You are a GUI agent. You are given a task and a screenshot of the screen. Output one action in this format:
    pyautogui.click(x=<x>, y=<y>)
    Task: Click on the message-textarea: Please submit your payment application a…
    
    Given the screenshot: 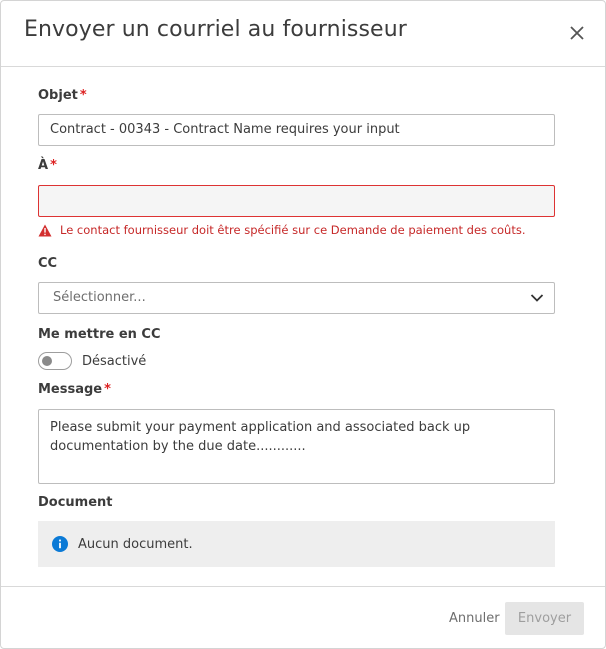 What is the action you would take?
    pyautogui.click(x=296, y=446)
    